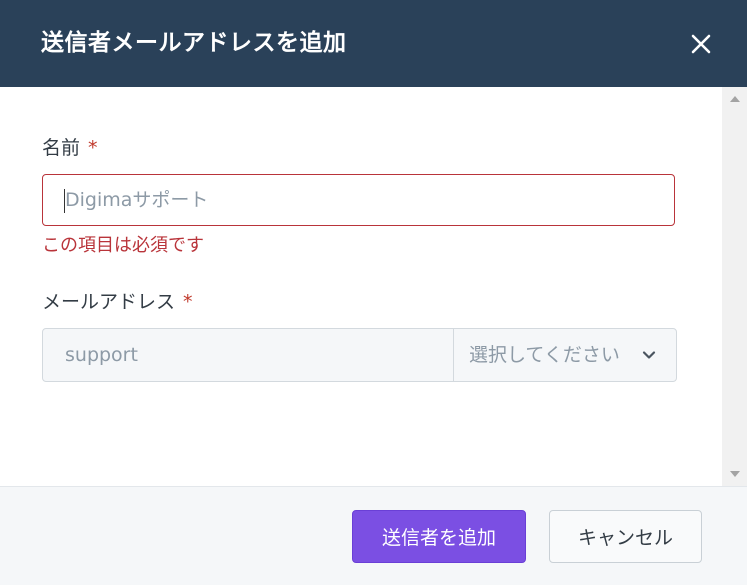 The height and width of the screenshot is (585, 747). I want to click on name-label-text: 名前, so click(61, 148).